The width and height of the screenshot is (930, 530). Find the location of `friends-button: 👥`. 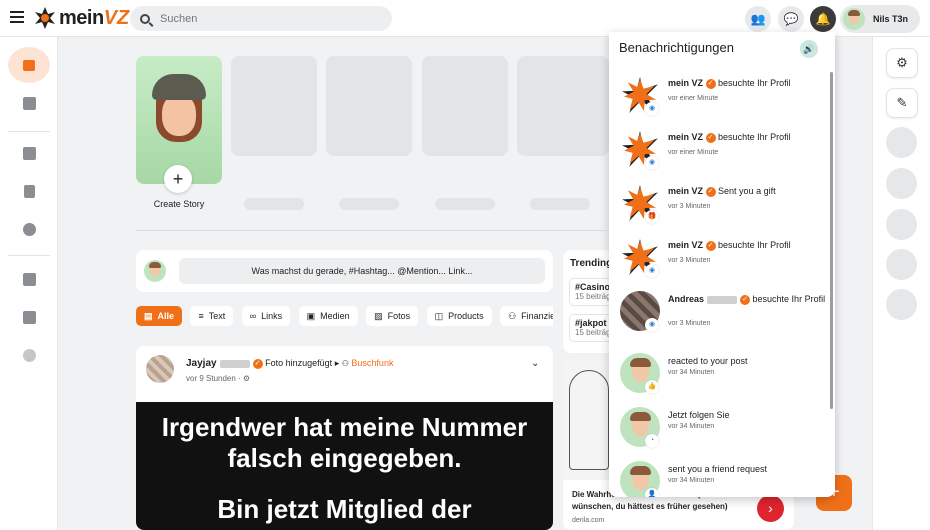

friends-button: 👥 is located at coordinates (758, 19).